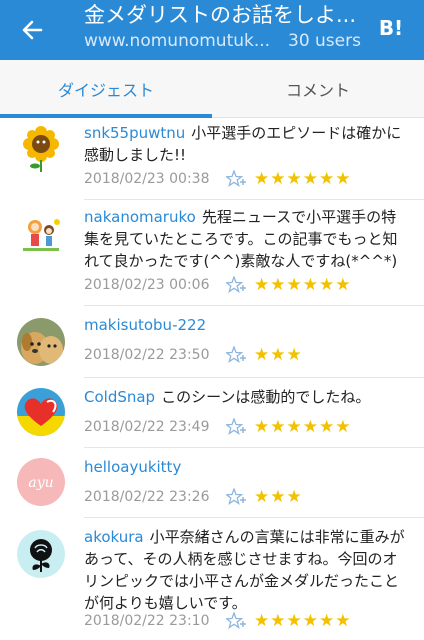 The width and height of the screenshot is (424, 640). I want to click on comment-username: nakanomaruko, so click(140, 217).